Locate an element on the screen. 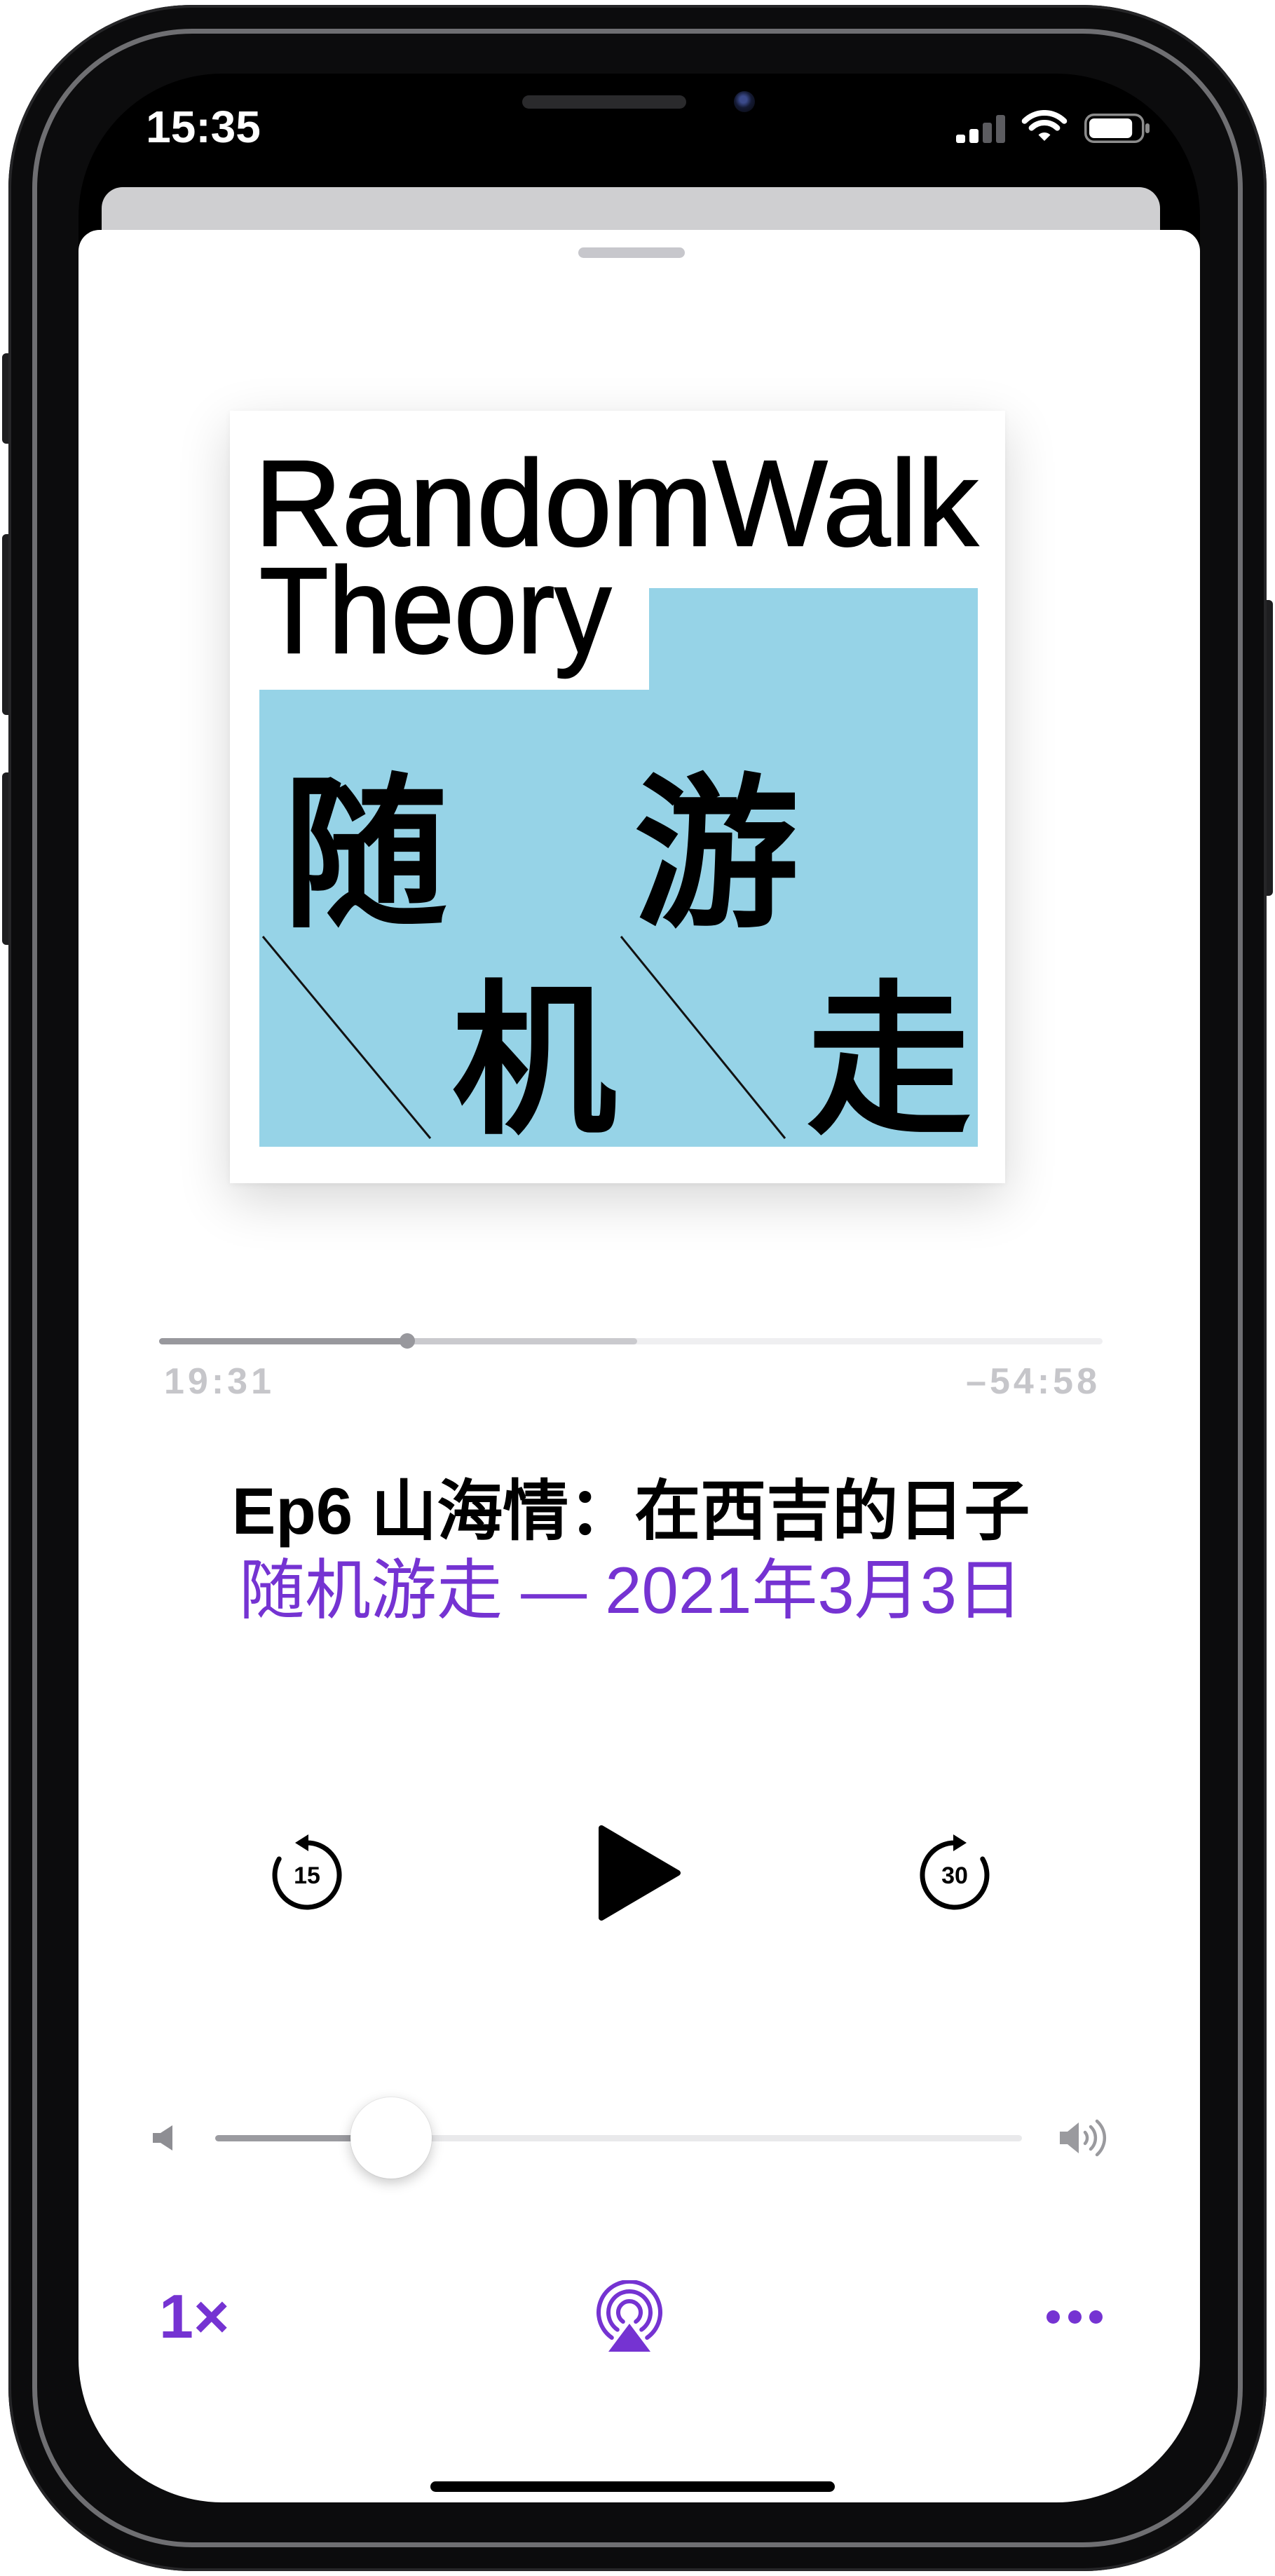 This screenshot has height=2576, width=1275. airplay-audio-icon is located at coordinates (629, 2315).